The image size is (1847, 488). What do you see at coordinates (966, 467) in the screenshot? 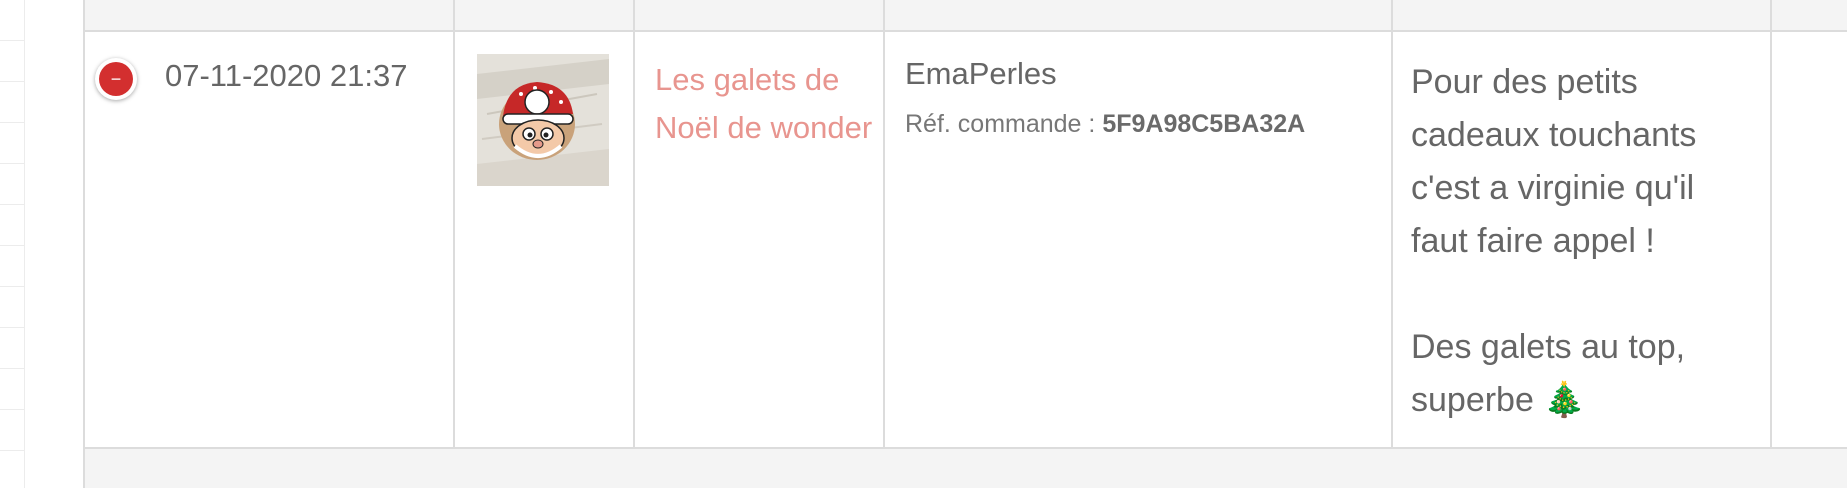
I see `table-footer` at bounding box center [966, 467].